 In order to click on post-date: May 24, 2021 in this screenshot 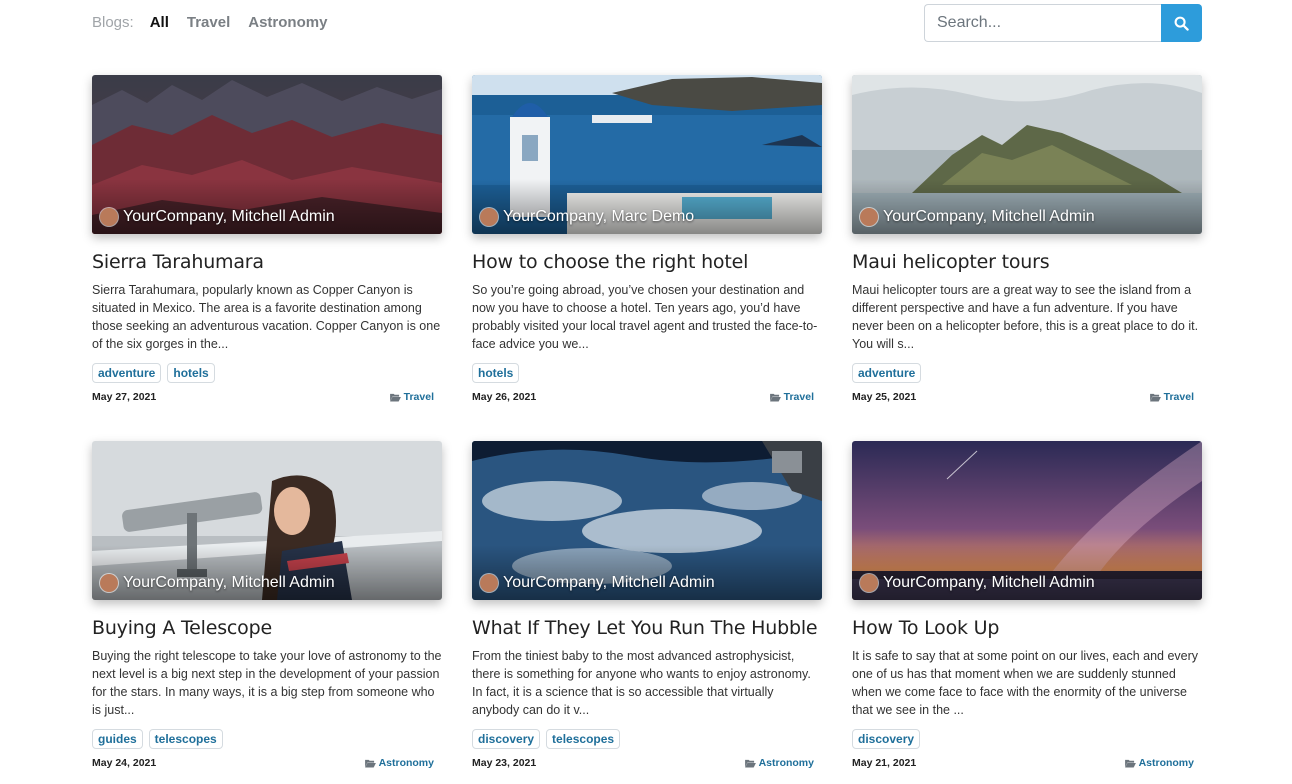, I will do `click(124, 763)`.